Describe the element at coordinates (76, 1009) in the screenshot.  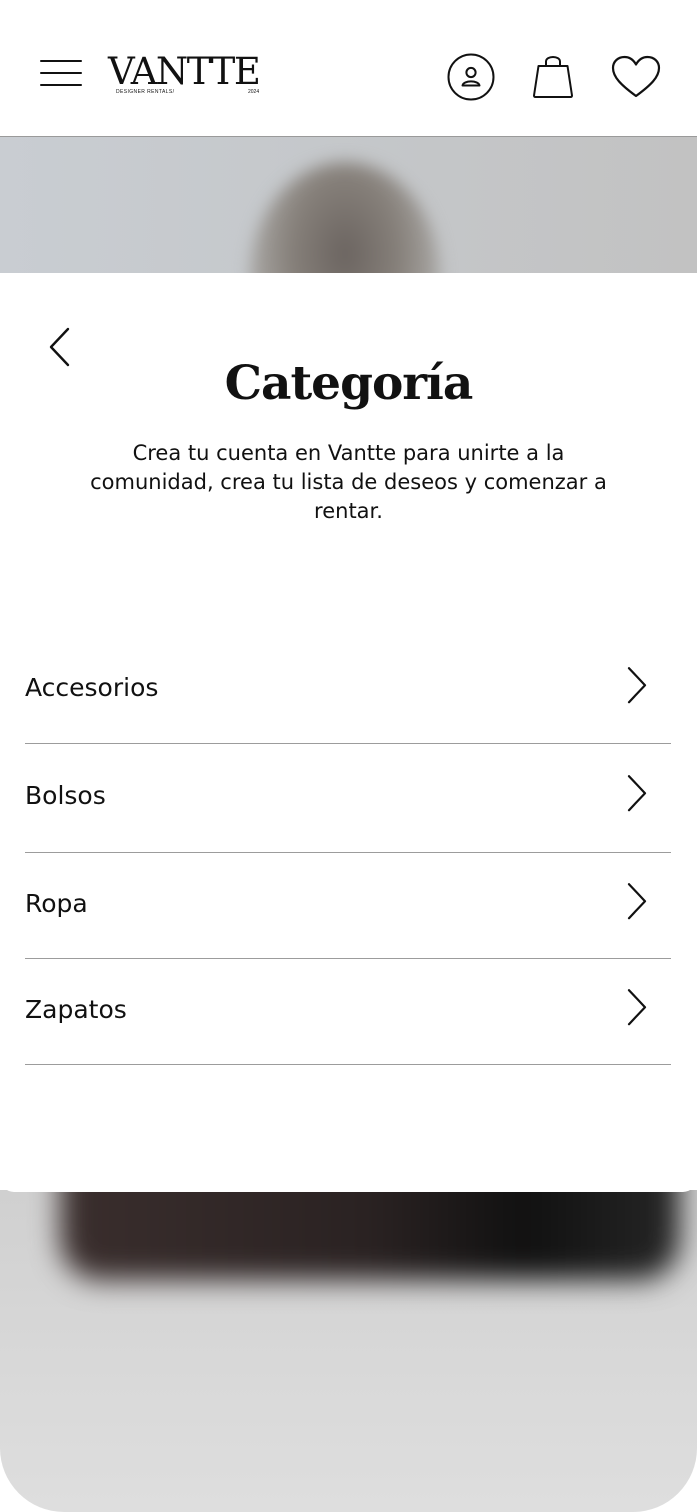
I see `category-label: Zapatos` at that location.